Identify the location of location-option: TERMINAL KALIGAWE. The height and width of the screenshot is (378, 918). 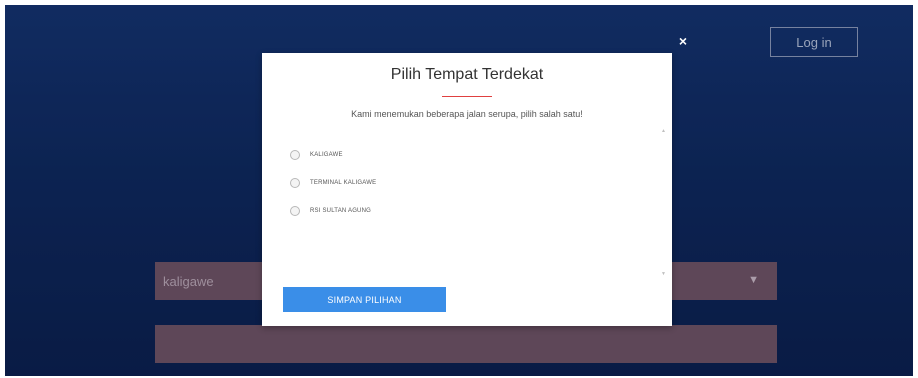
(470, 183).